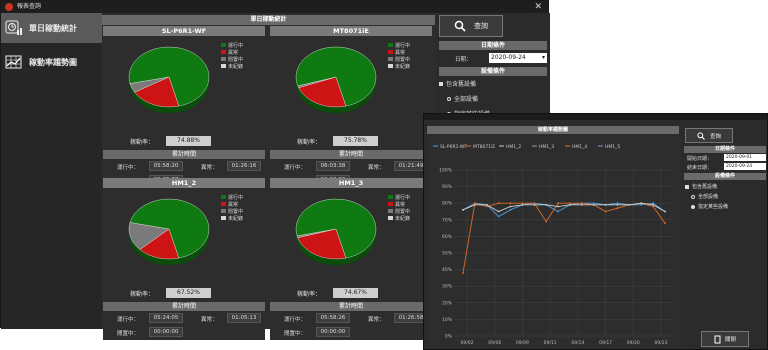  What do you see at coordinates (577, 343) in the screenshot?
I see `x-tick-label: 09/14` at bounding box center [577, 343].